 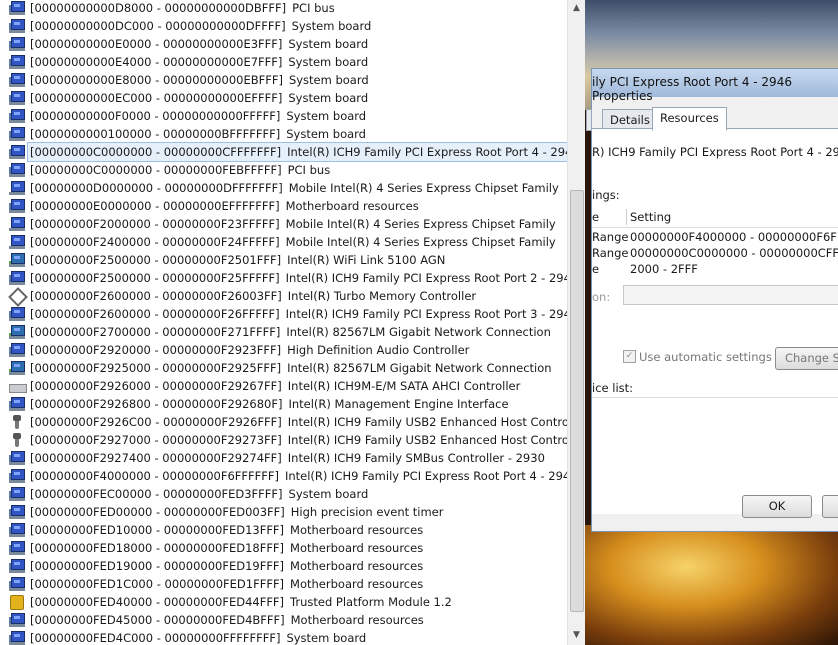 What do you see at coordinates (576, 8) in the screenshot?
I see `scroll-up-arrow-icon: ▲` at bounding box center [576, 8].